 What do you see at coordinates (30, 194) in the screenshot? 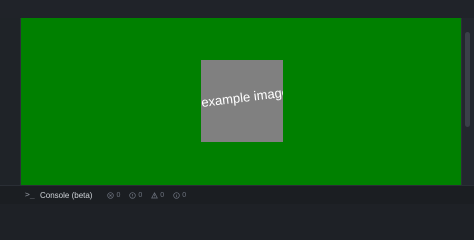
I see `console-prompt-icon: >_` at bounding box center [30, 194].